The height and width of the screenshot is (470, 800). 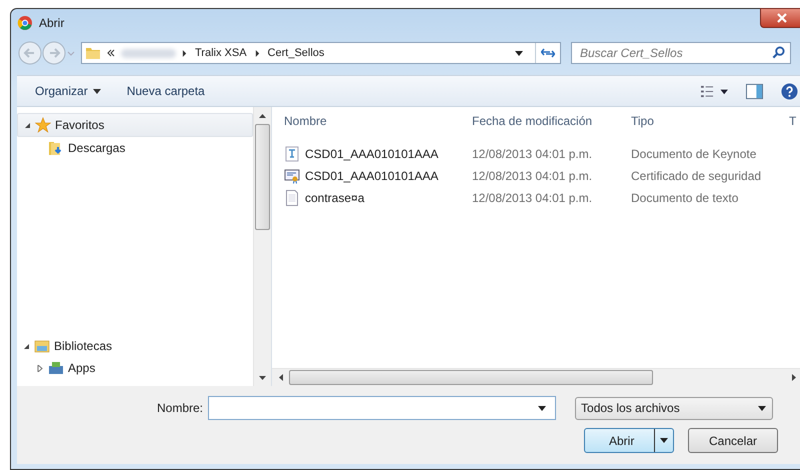 I want to click on search-field: Buscar Cert_Sellos, so click(x=681, y=53).